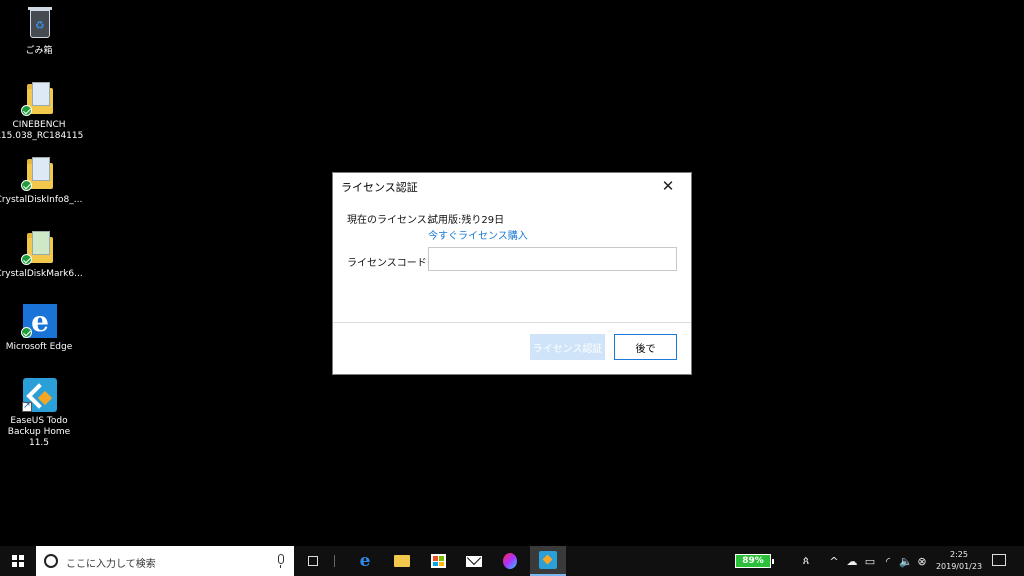 Image resolution: width=1024 pixels, height=576 pixels. I want to click on windows-logo-icon, so click(18, 561).